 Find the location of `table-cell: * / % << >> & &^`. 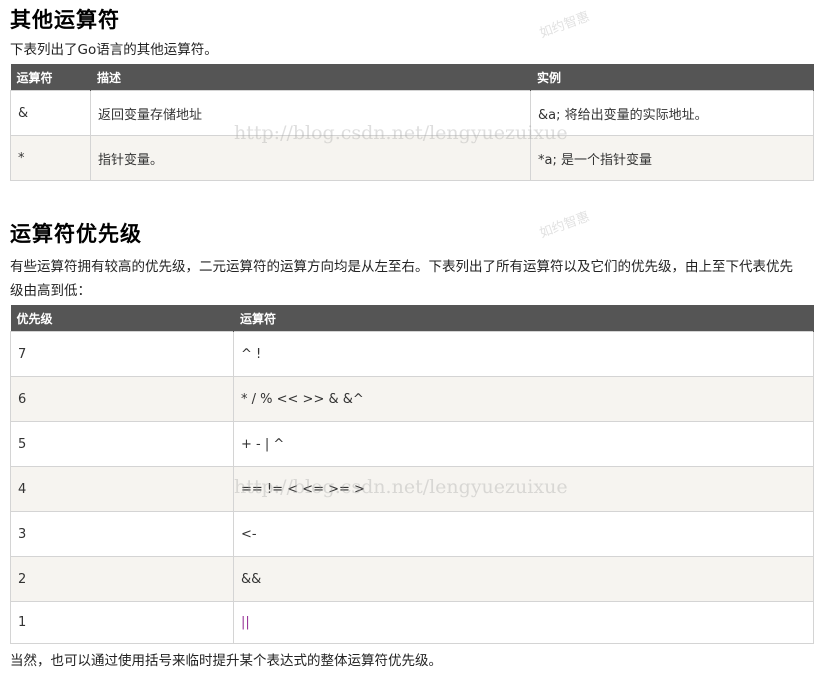

table-cell: * / % << >> & &^ is located at coordinates (523, 399).